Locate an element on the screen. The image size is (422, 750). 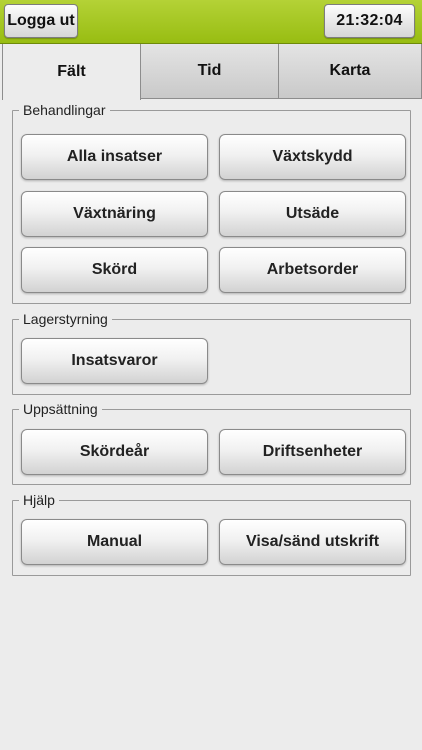
clock-display: 21:32:04 is located at coordinates (369, 21).